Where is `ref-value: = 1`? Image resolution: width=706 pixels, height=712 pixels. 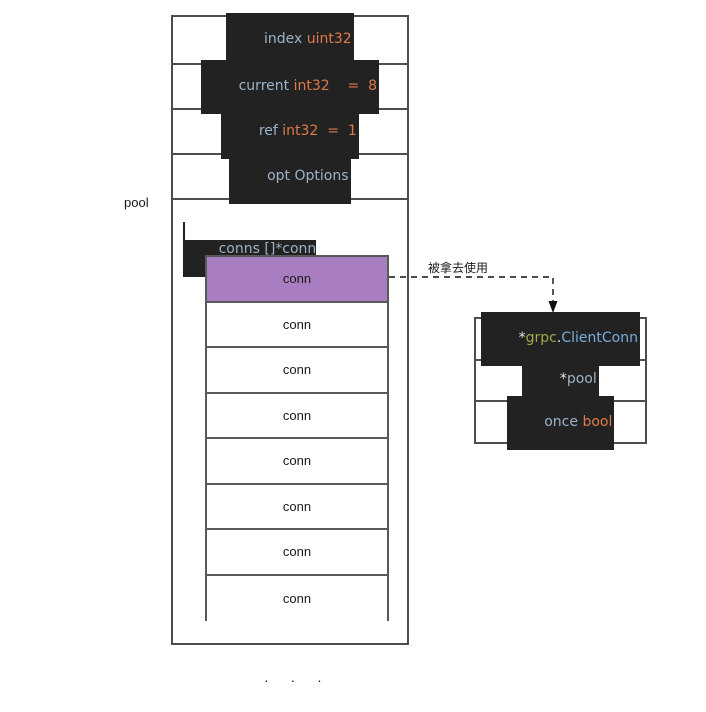 ref-value: = 1 is located at coordinates (337, 130).